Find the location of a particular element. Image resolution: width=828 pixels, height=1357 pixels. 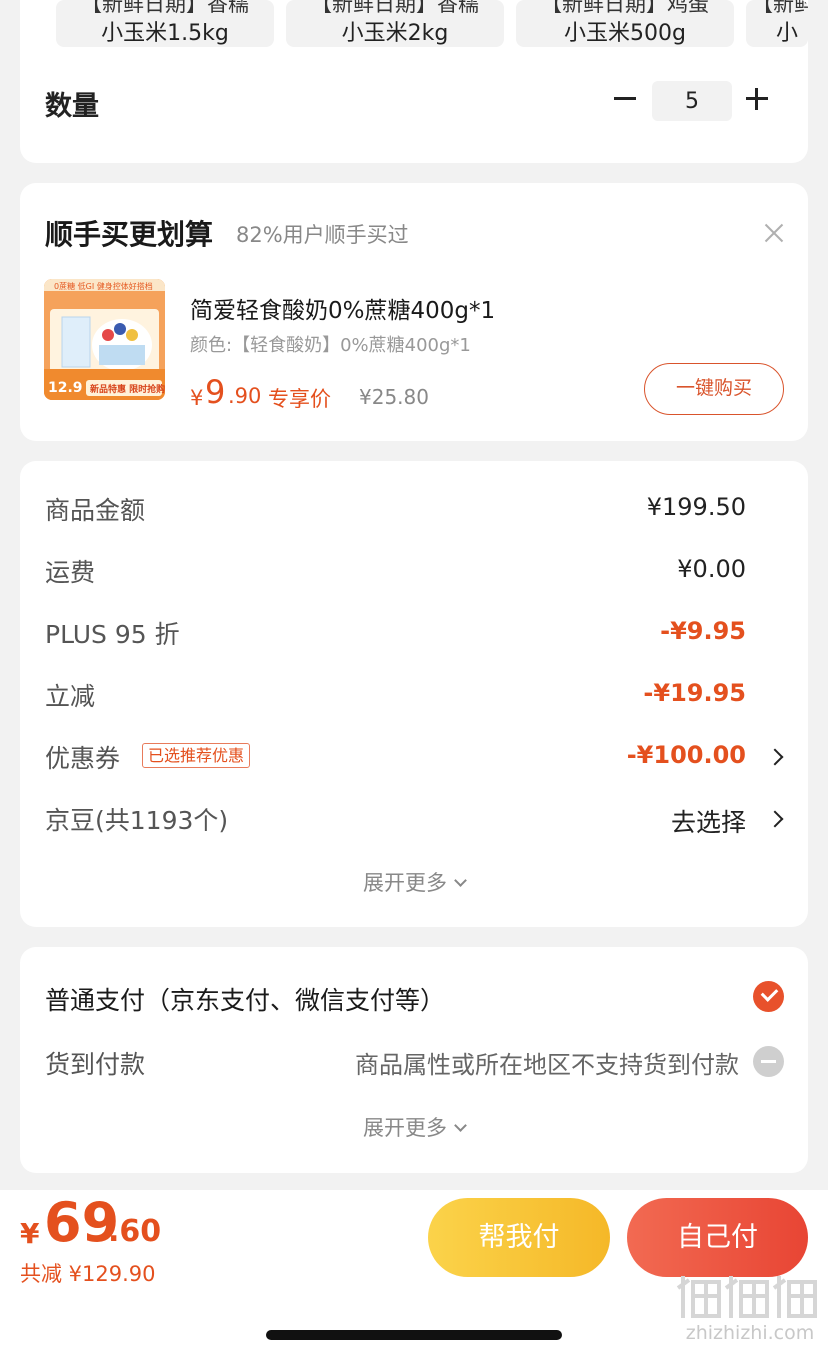

summary-label: 商品金额 is located at coordinates (95, 510).